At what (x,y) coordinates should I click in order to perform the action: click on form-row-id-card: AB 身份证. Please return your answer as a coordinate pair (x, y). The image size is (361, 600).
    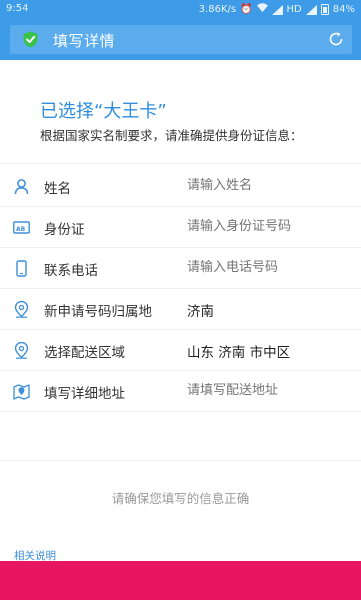
    Looking at the image, I should click on (180, 227).